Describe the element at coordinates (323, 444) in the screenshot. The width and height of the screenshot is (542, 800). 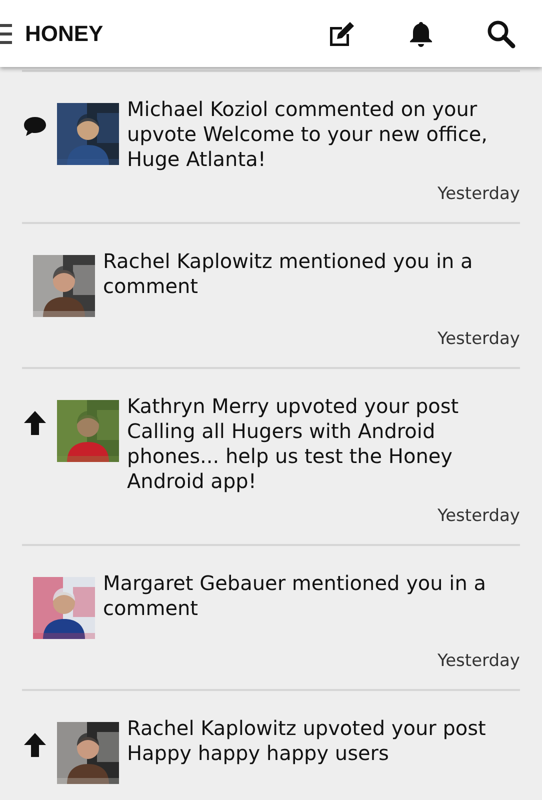
I see `notification-text: Kathryn Merry upvoted your post Calling all Hugers with Android phones... help us test the Honey Android app!` at that location.